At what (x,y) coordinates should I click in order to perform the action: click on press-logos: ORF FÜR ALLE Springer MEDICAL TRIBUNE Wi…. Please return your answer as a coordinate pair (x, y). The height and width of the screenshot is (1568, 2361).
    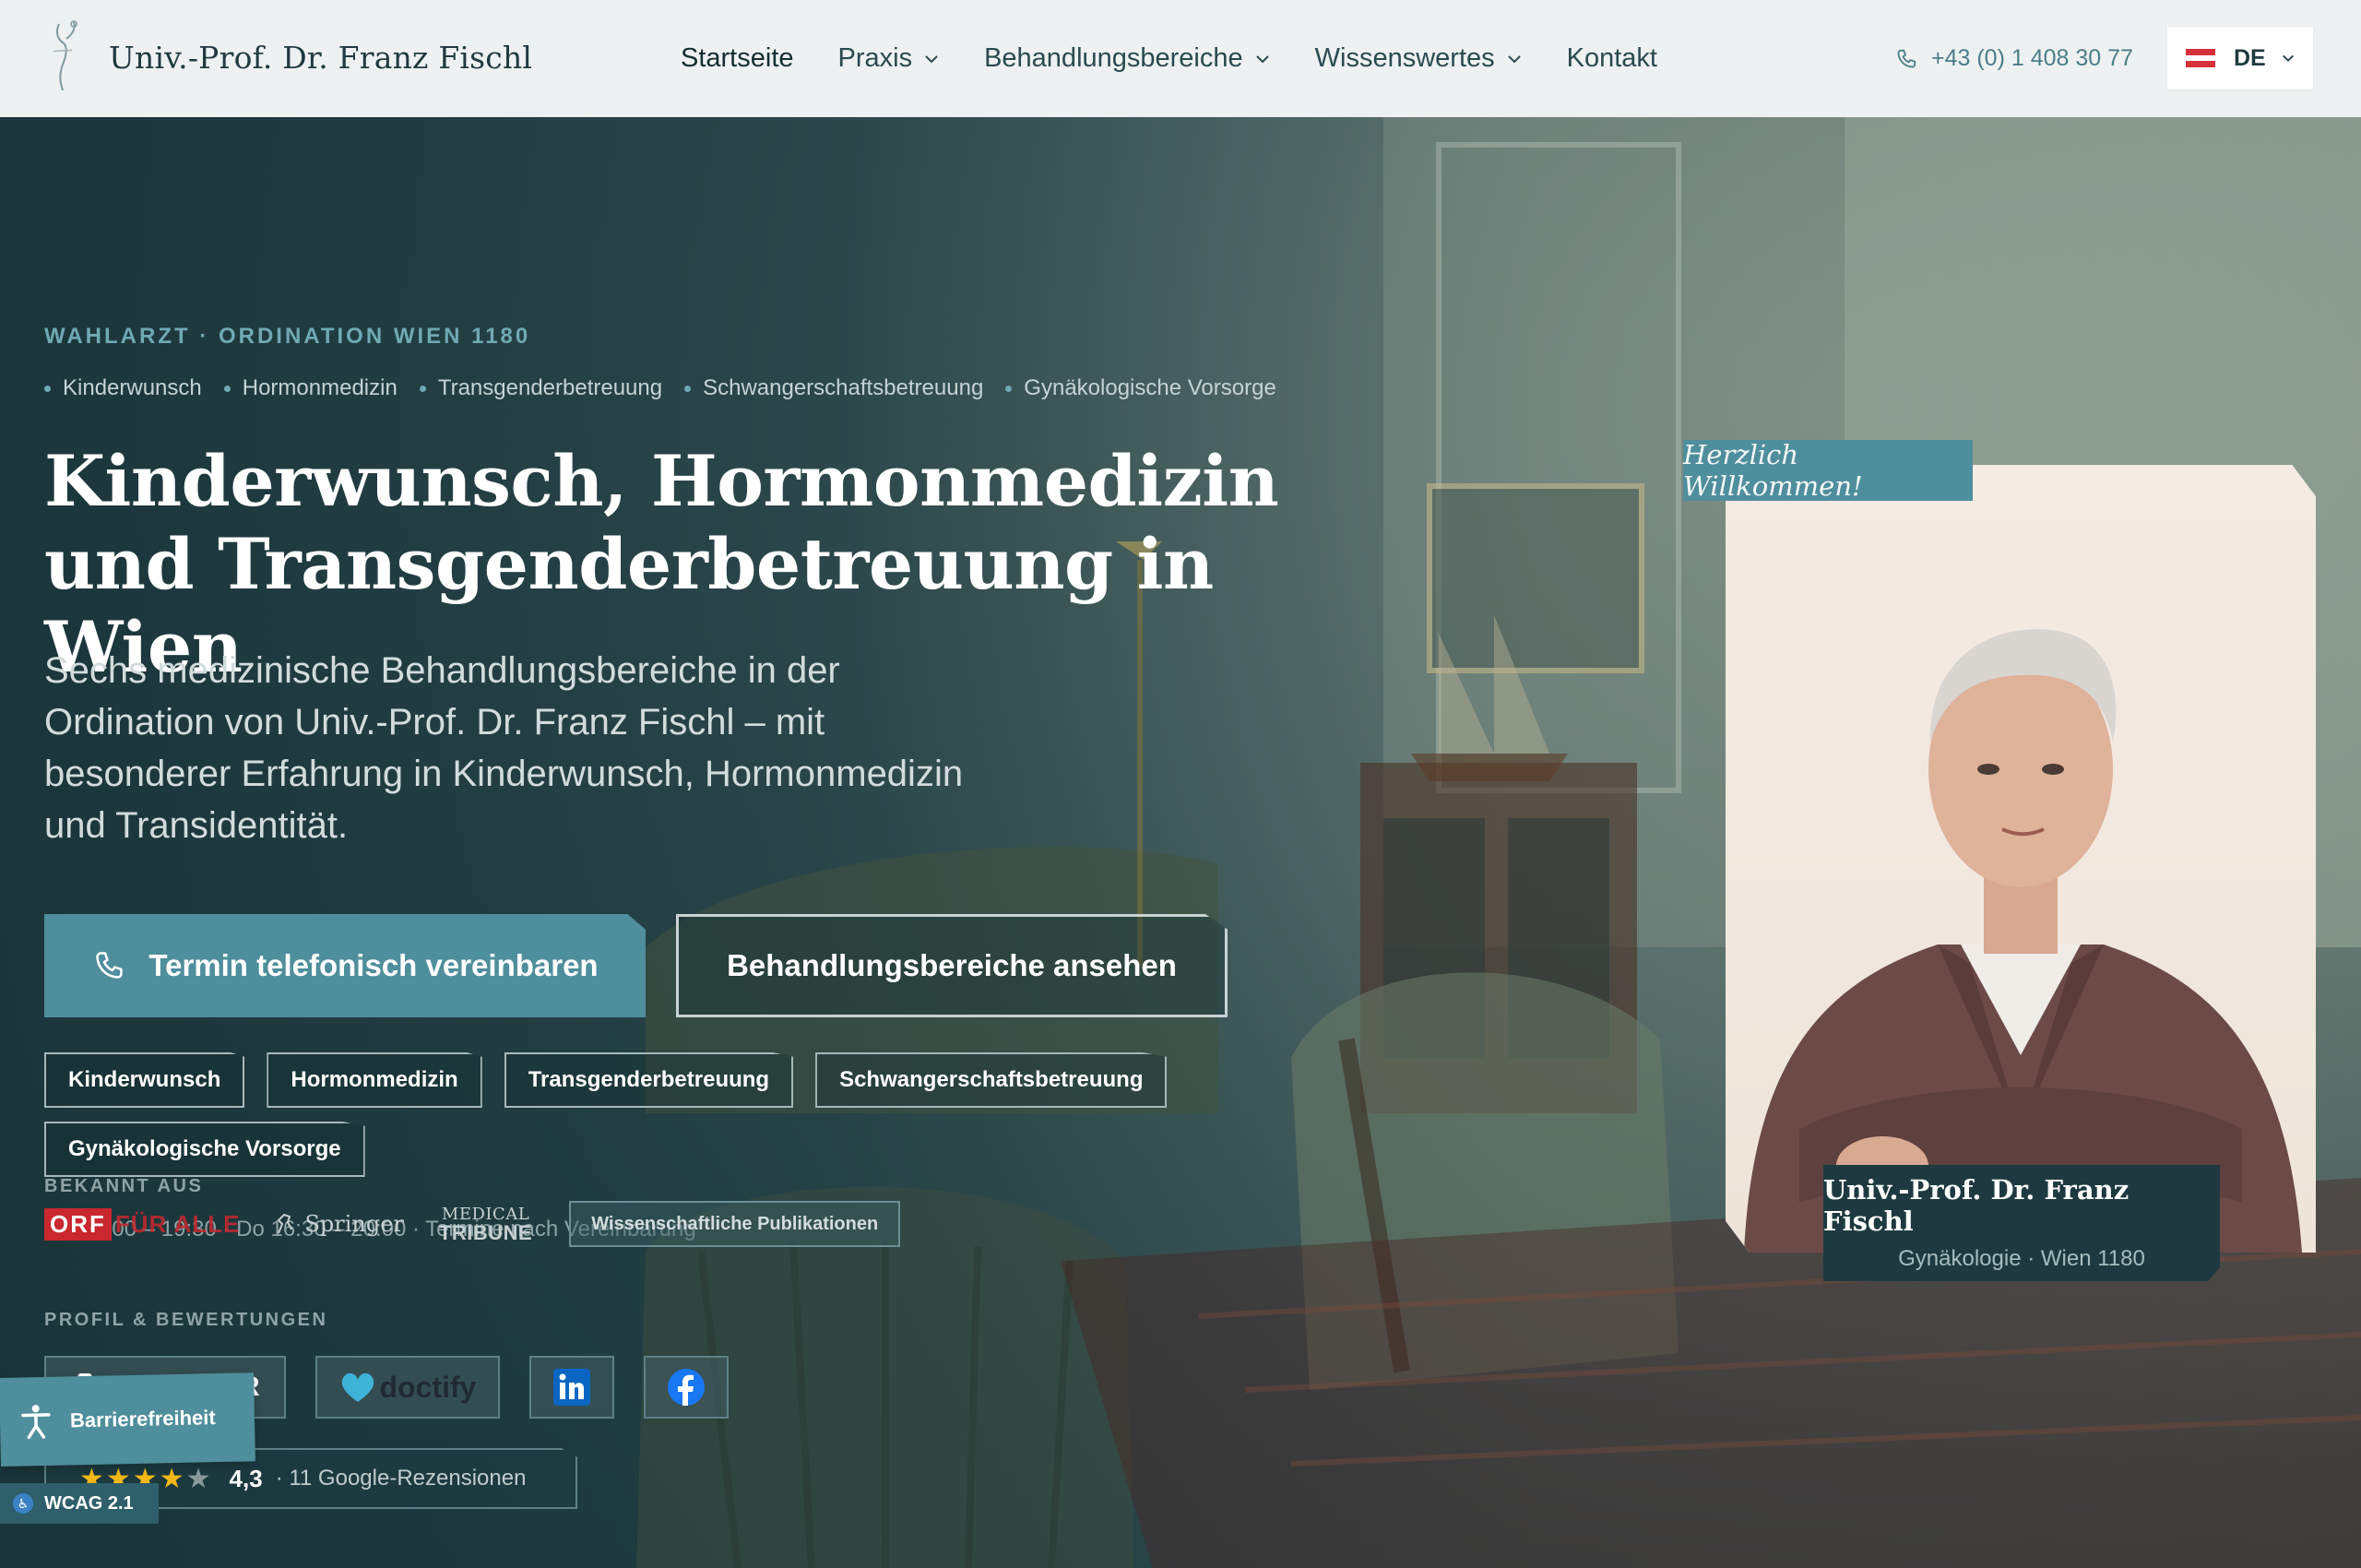
    Looking at the image, I should click on (472, 1224).